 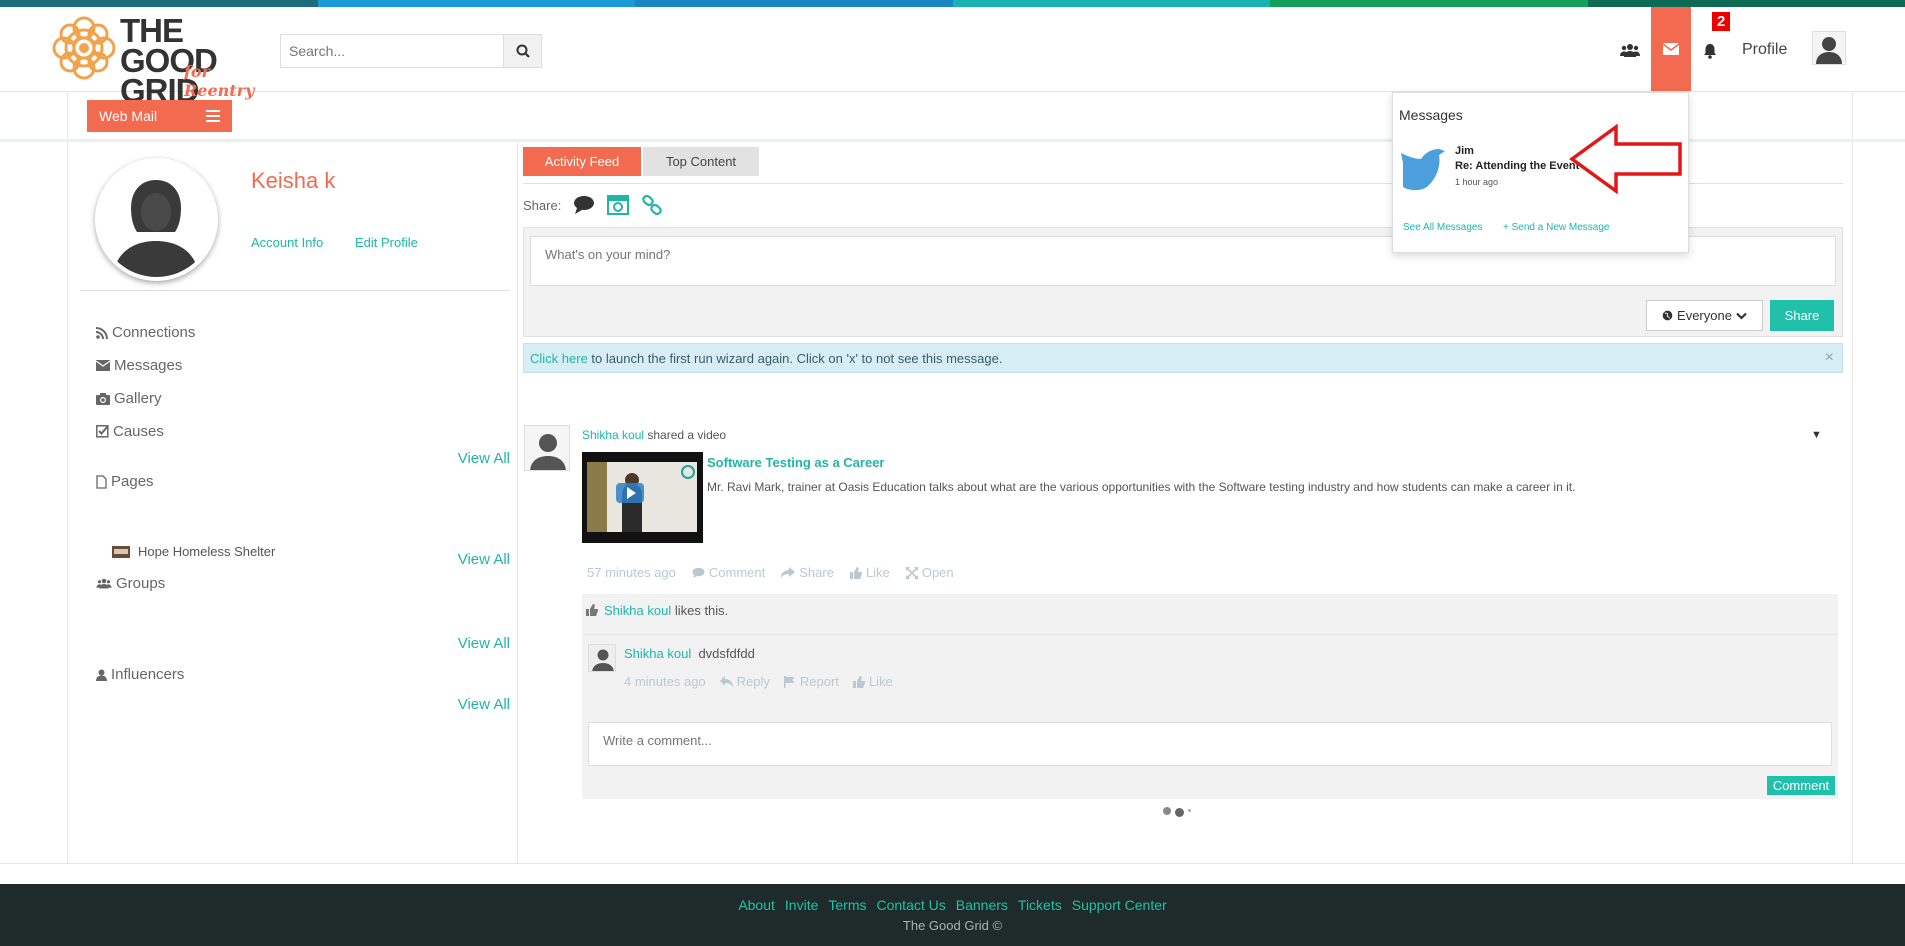 I want to click on share-action-label: Share, so click(x=816, y=572).